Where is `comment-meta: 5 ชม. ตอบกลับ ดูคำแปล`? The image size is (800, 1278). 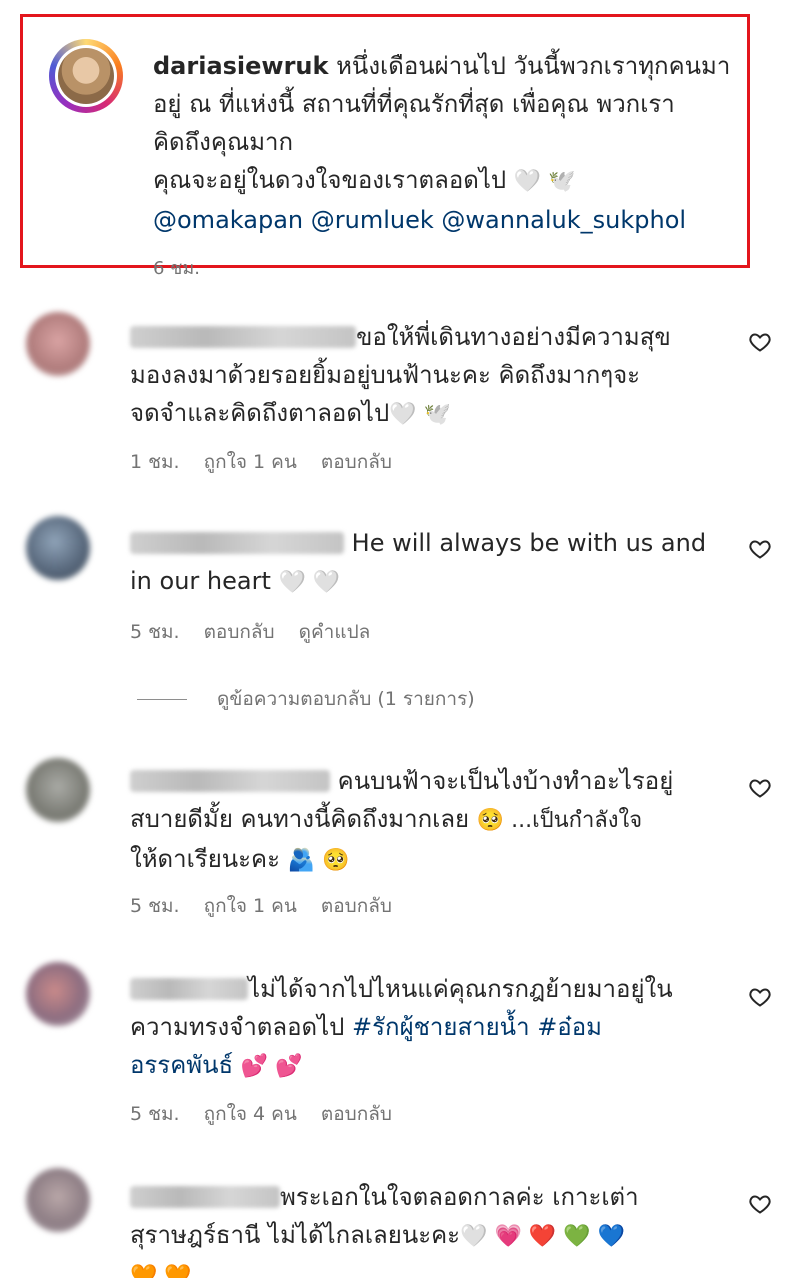
comment-meta: 5 ชม. ตอบกลับ ดูคำแปล is located at coordinates (262, 632).